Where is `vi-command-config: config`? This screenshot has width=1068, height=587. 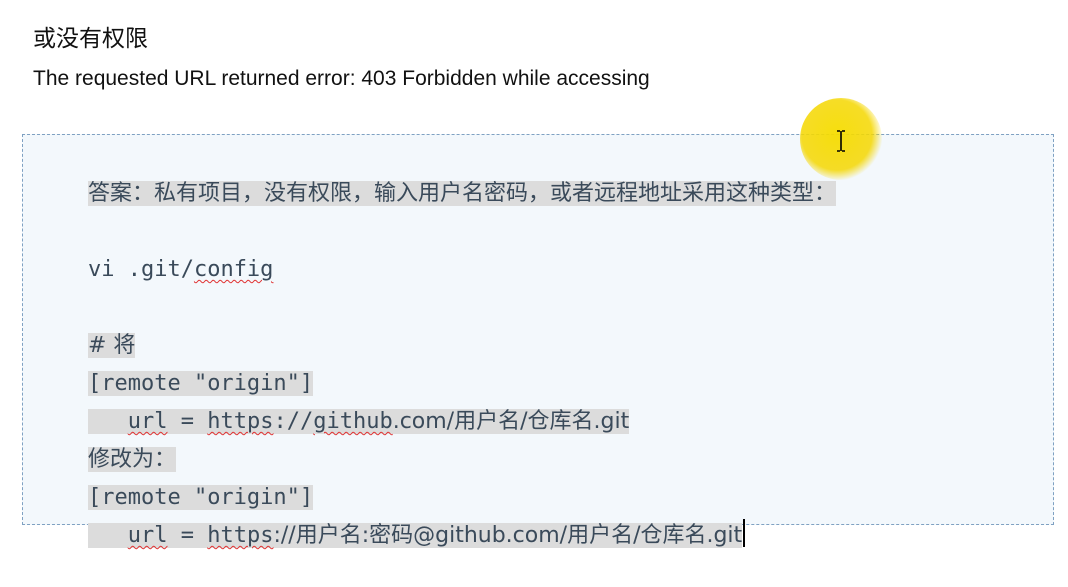 vi-command-config: config is located at coordinates (233, 269).